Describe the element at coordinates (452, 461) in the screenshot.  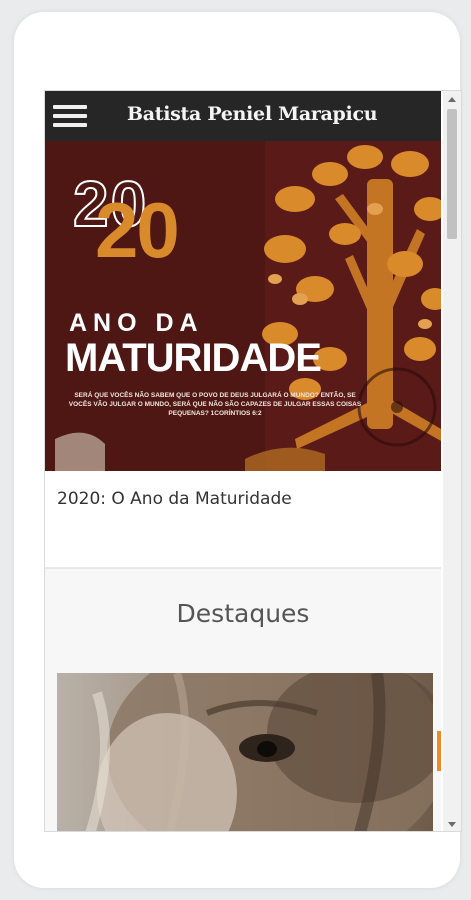
I see `vertical-scrollbar` at that location.